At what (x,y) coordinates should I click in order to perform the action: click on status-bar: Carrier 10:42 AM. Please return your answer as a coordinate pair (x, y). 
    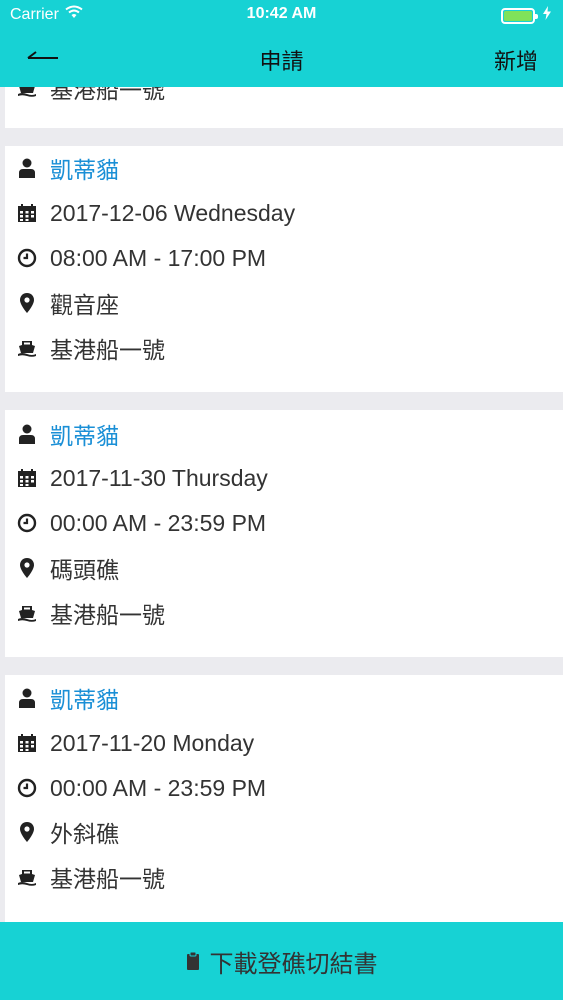
    Looking at the image, I should click on (281, 15).